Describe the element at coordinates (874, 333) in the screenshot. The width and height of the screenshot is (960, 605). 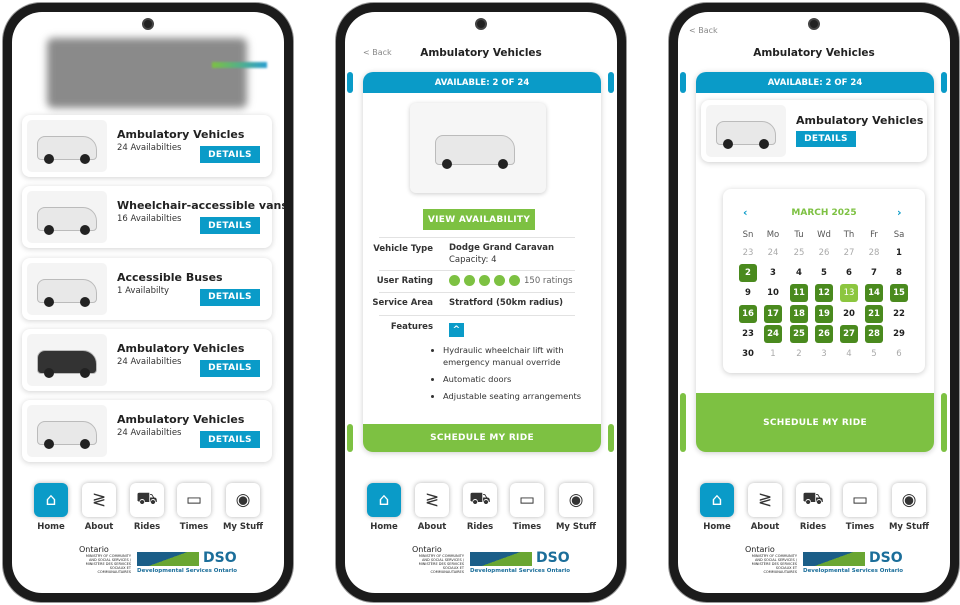
I see `calendar-day-available: 28` at that location.